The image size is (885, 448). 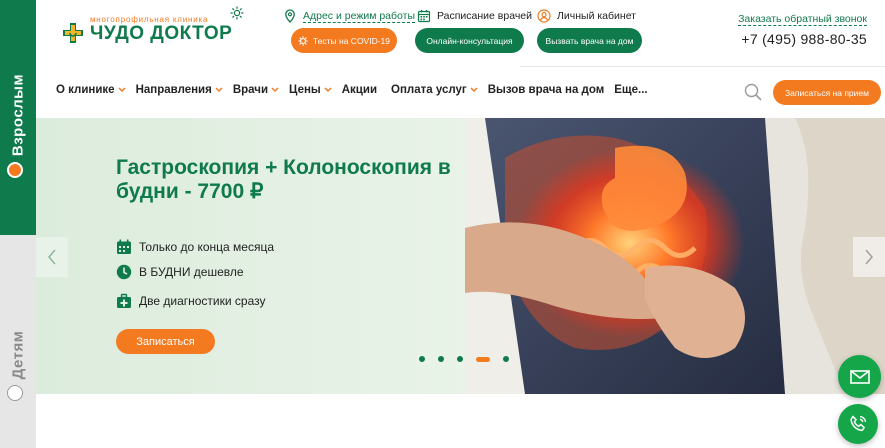 What do you see at coordinates (202, 301) in the screenshot?
I see `hero-feature-text: Две диагностики сразу` at bounding box center [202, 301].